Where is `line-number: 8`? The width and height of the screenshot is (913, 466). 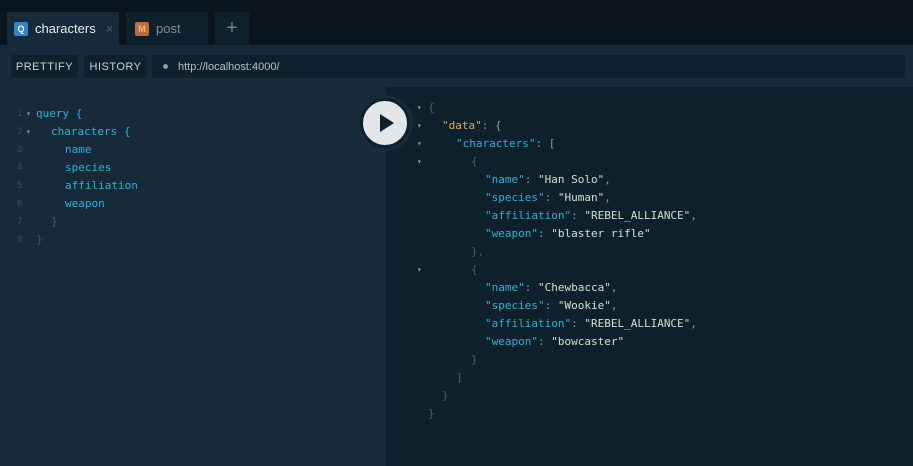
line-number: 8 is located at coordinates (20, 240).